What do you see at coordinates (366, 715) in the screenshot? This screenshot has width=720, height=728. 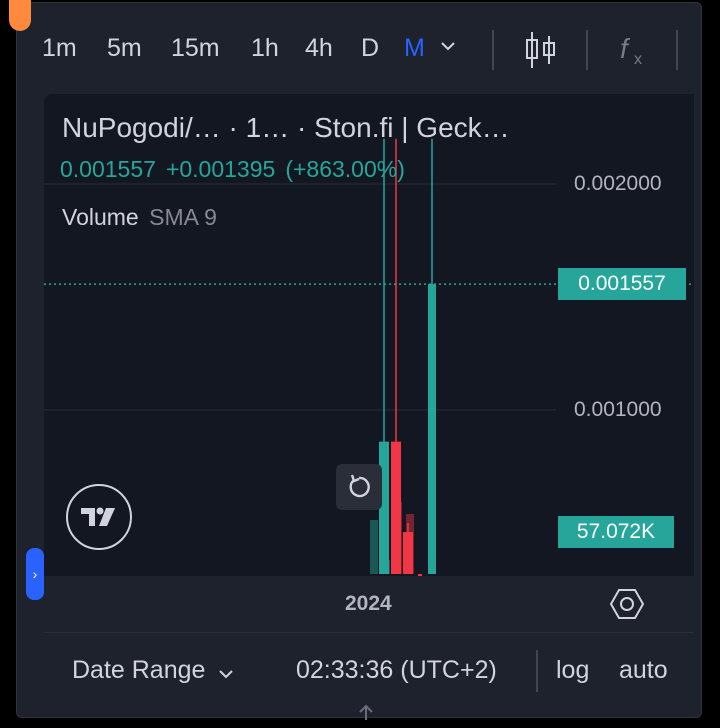 I see `arrow-up-icon` at bounding box center [366, 715].